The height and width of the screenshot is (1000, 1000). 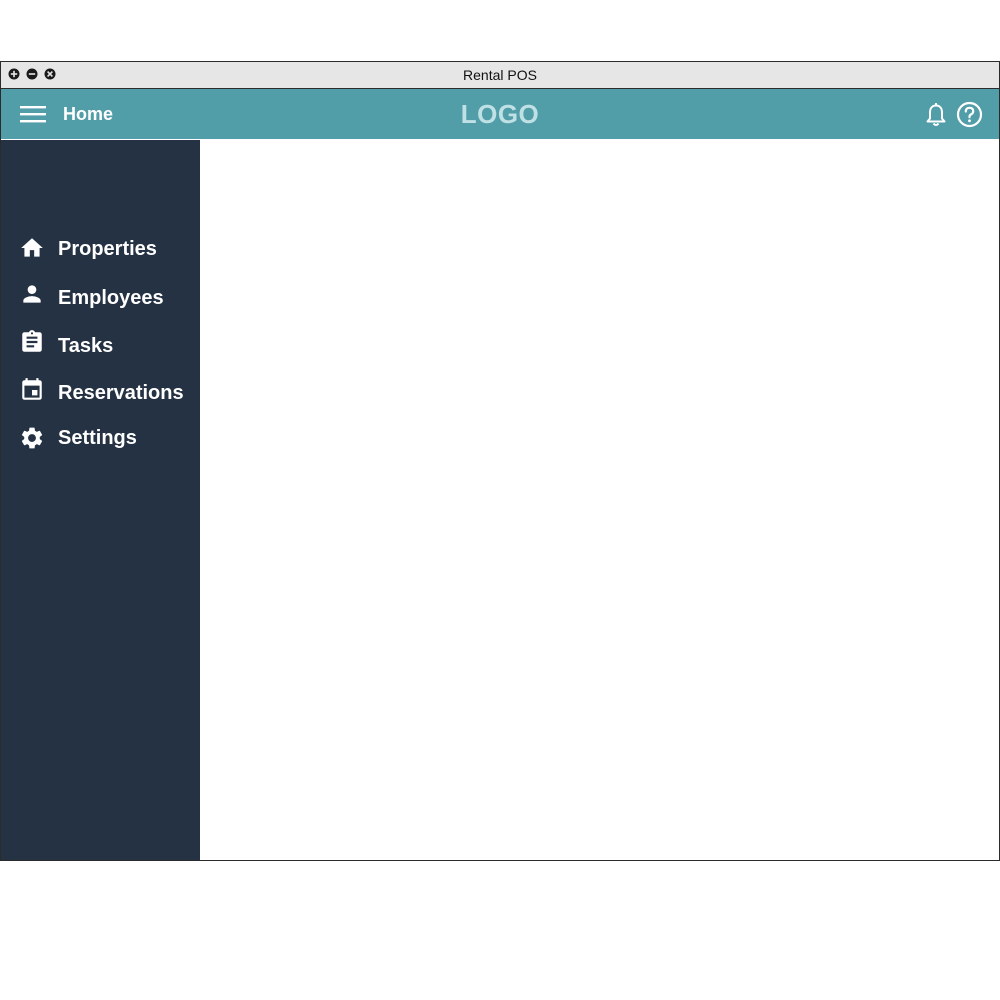 I want to click on sidebar-item-properties: Properties, so click(x=100, y=249).